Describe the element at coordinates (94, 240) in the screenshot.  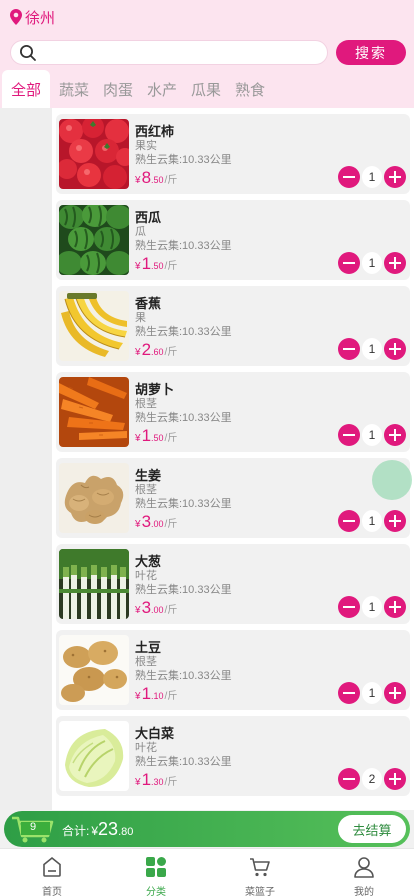
I see `product-image-watermelon` at that location.